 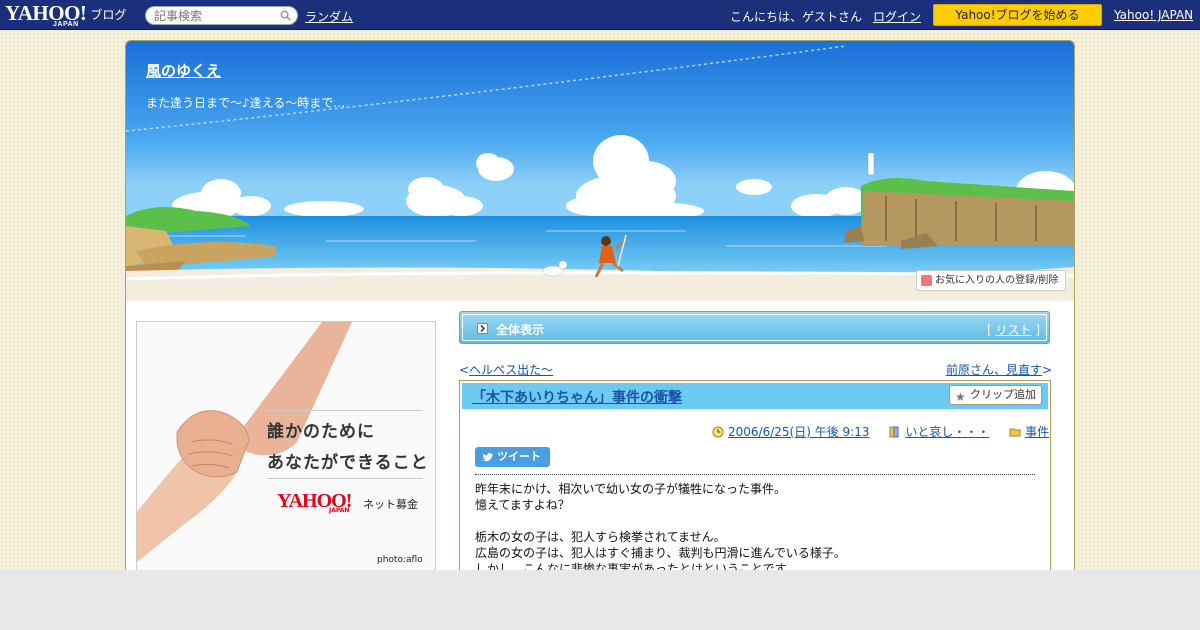 What do you see at coordinates (66, 24) in the screenshot?
I see `logo-sub-text: JAPAN` at bounding box center [66, 24].